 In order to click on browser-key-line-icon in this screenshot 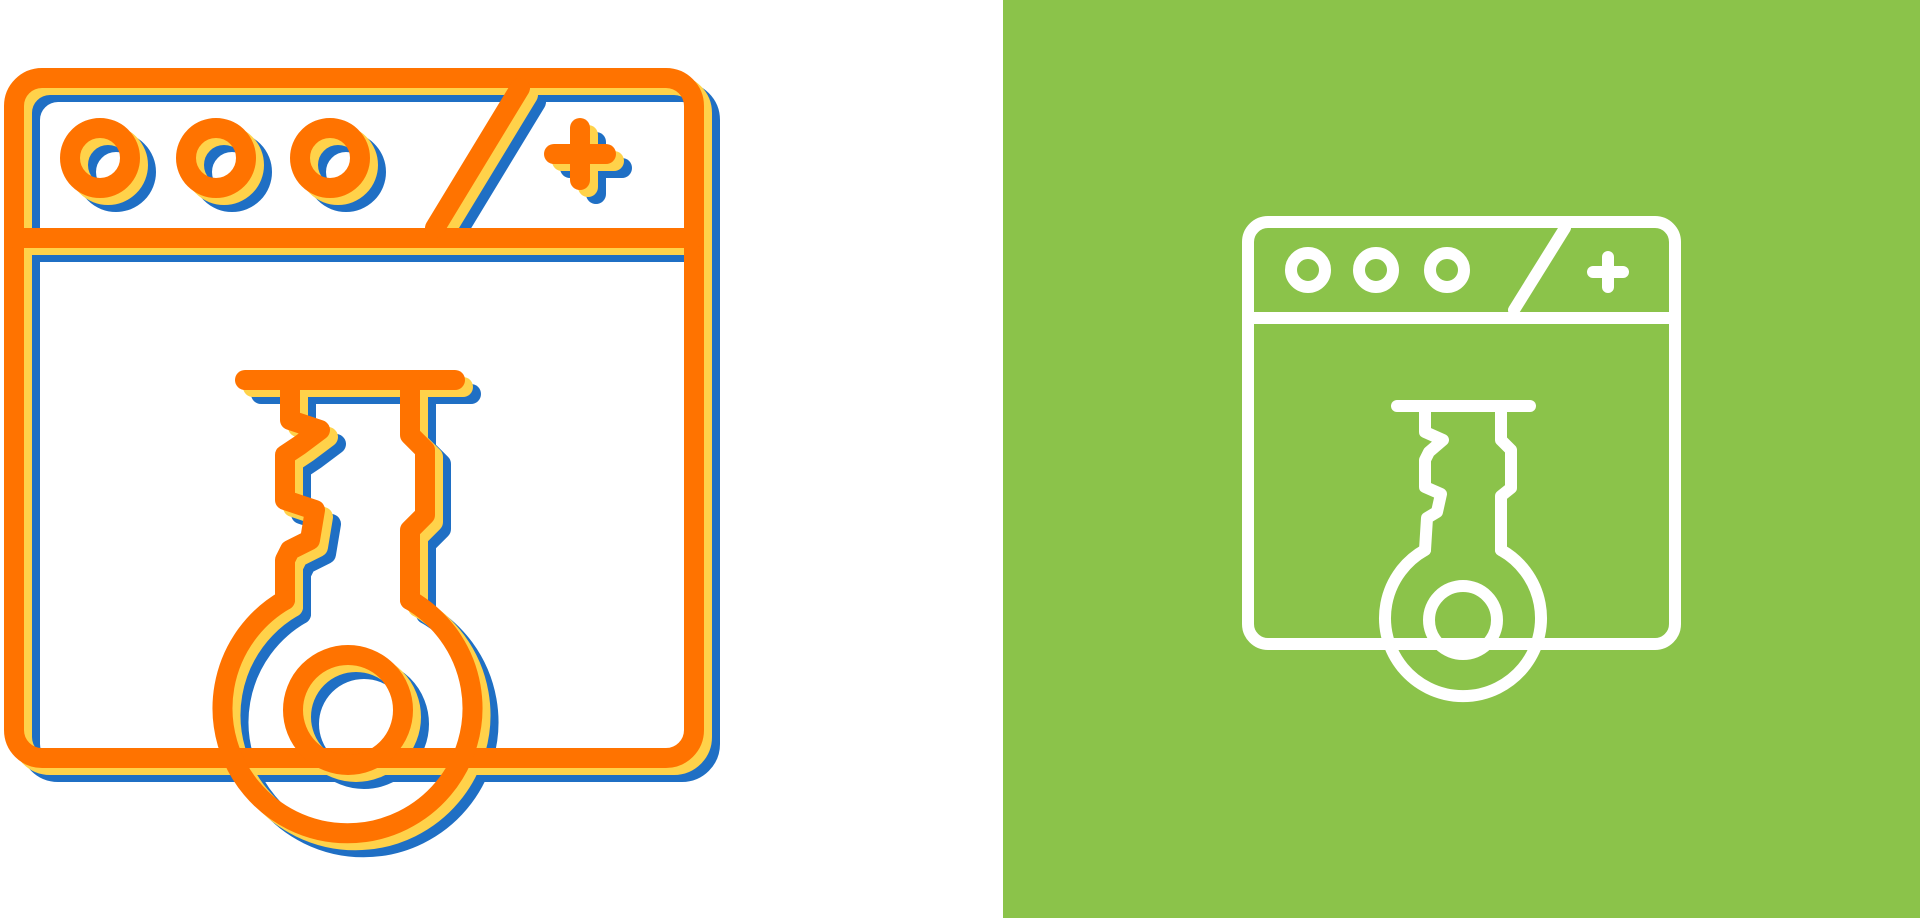, I will do `click(1461, 459)`.